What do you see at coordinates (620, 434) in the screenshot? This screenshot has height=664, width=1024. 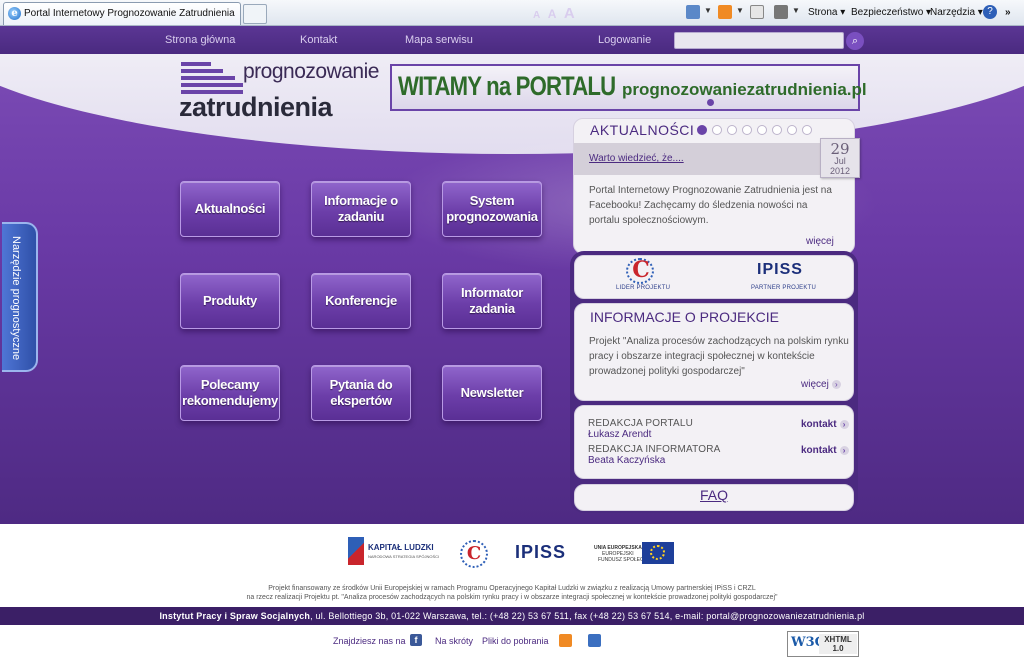 I see `contact-portal-name: Łukasz Arendt` at bounding box center [620, 434].